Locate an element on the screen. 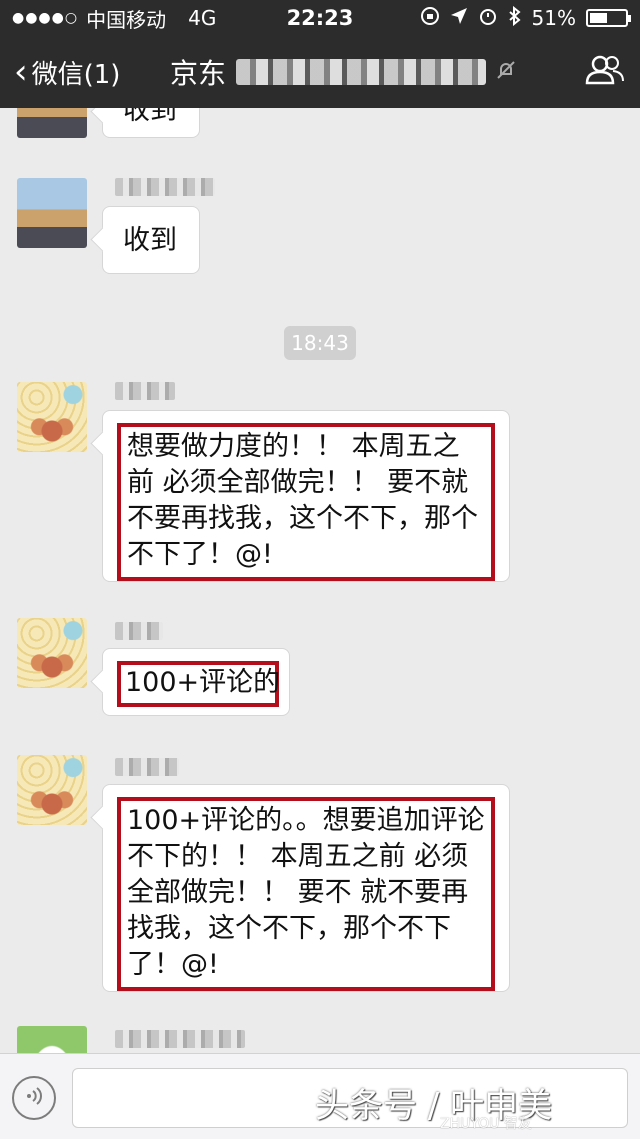 This screenshot has height=1139, width=640. rotation-lock-icon is located at coordinates (430, 18).